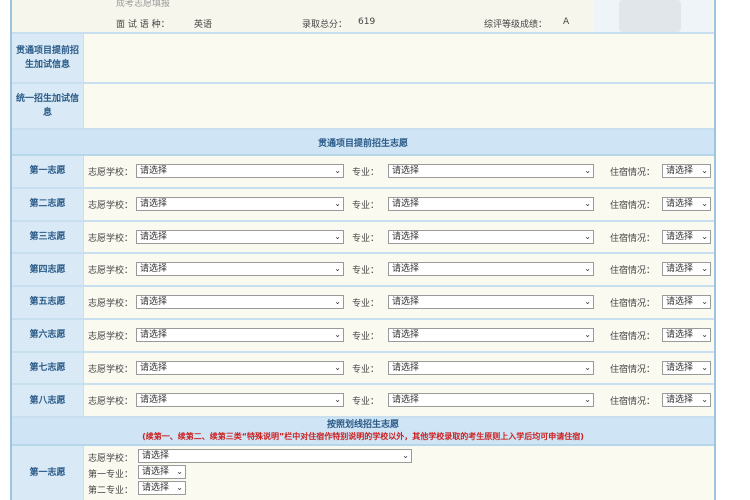  Describe the element at coordinates (275, 456) in the screenshot. I see `section2-school-select: 请选择 ⌄` at that location.